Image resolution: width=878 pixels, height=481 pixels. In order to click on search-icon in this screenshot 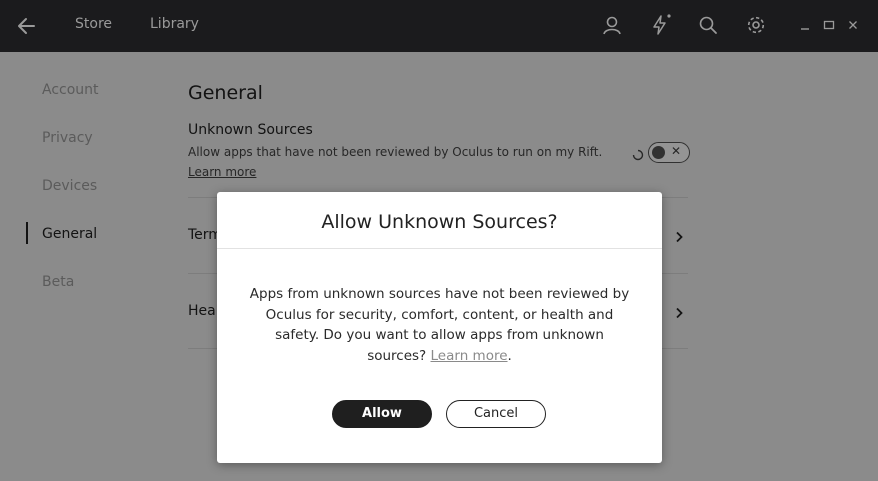, I will do `click(708, 25)`.